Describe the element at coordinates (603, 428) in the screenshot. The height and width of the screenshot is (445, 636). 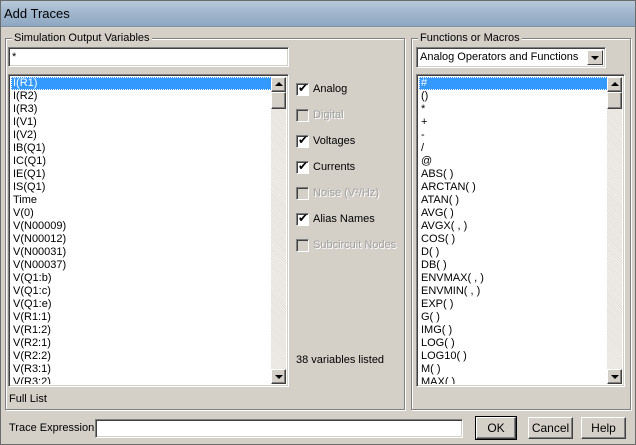
I see `help-button: Help` at that location.